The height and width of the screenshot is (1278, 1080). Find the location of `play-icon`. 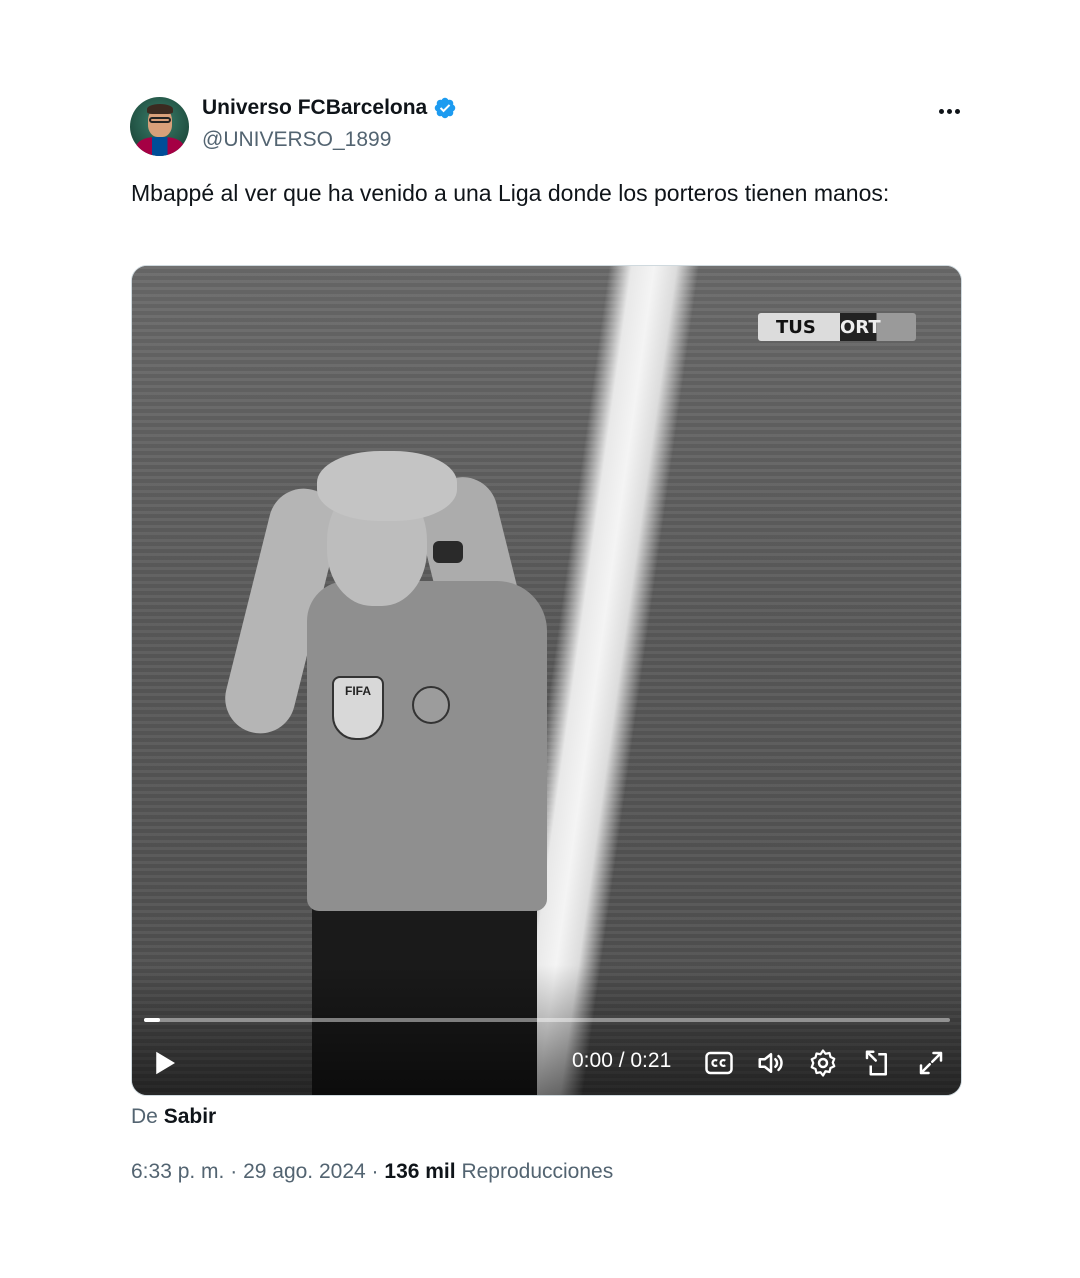

play-icon is located at coordinates (165, 1063).